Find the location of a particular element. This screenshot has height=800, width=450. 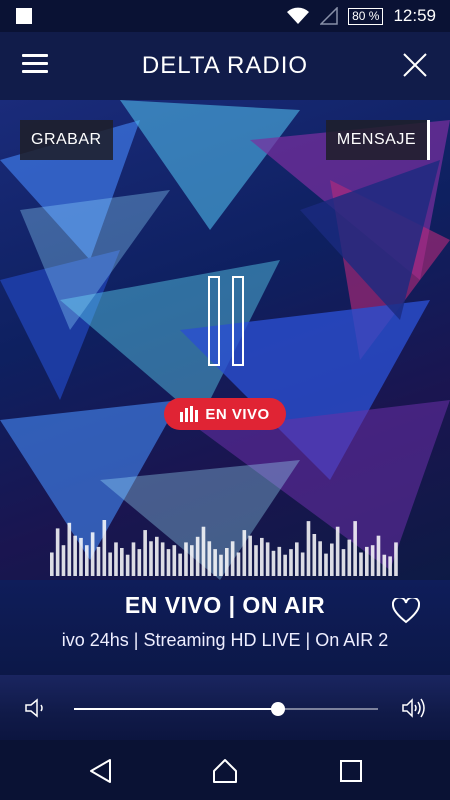

clock: 12:59 is located at coordinates (414, 15).